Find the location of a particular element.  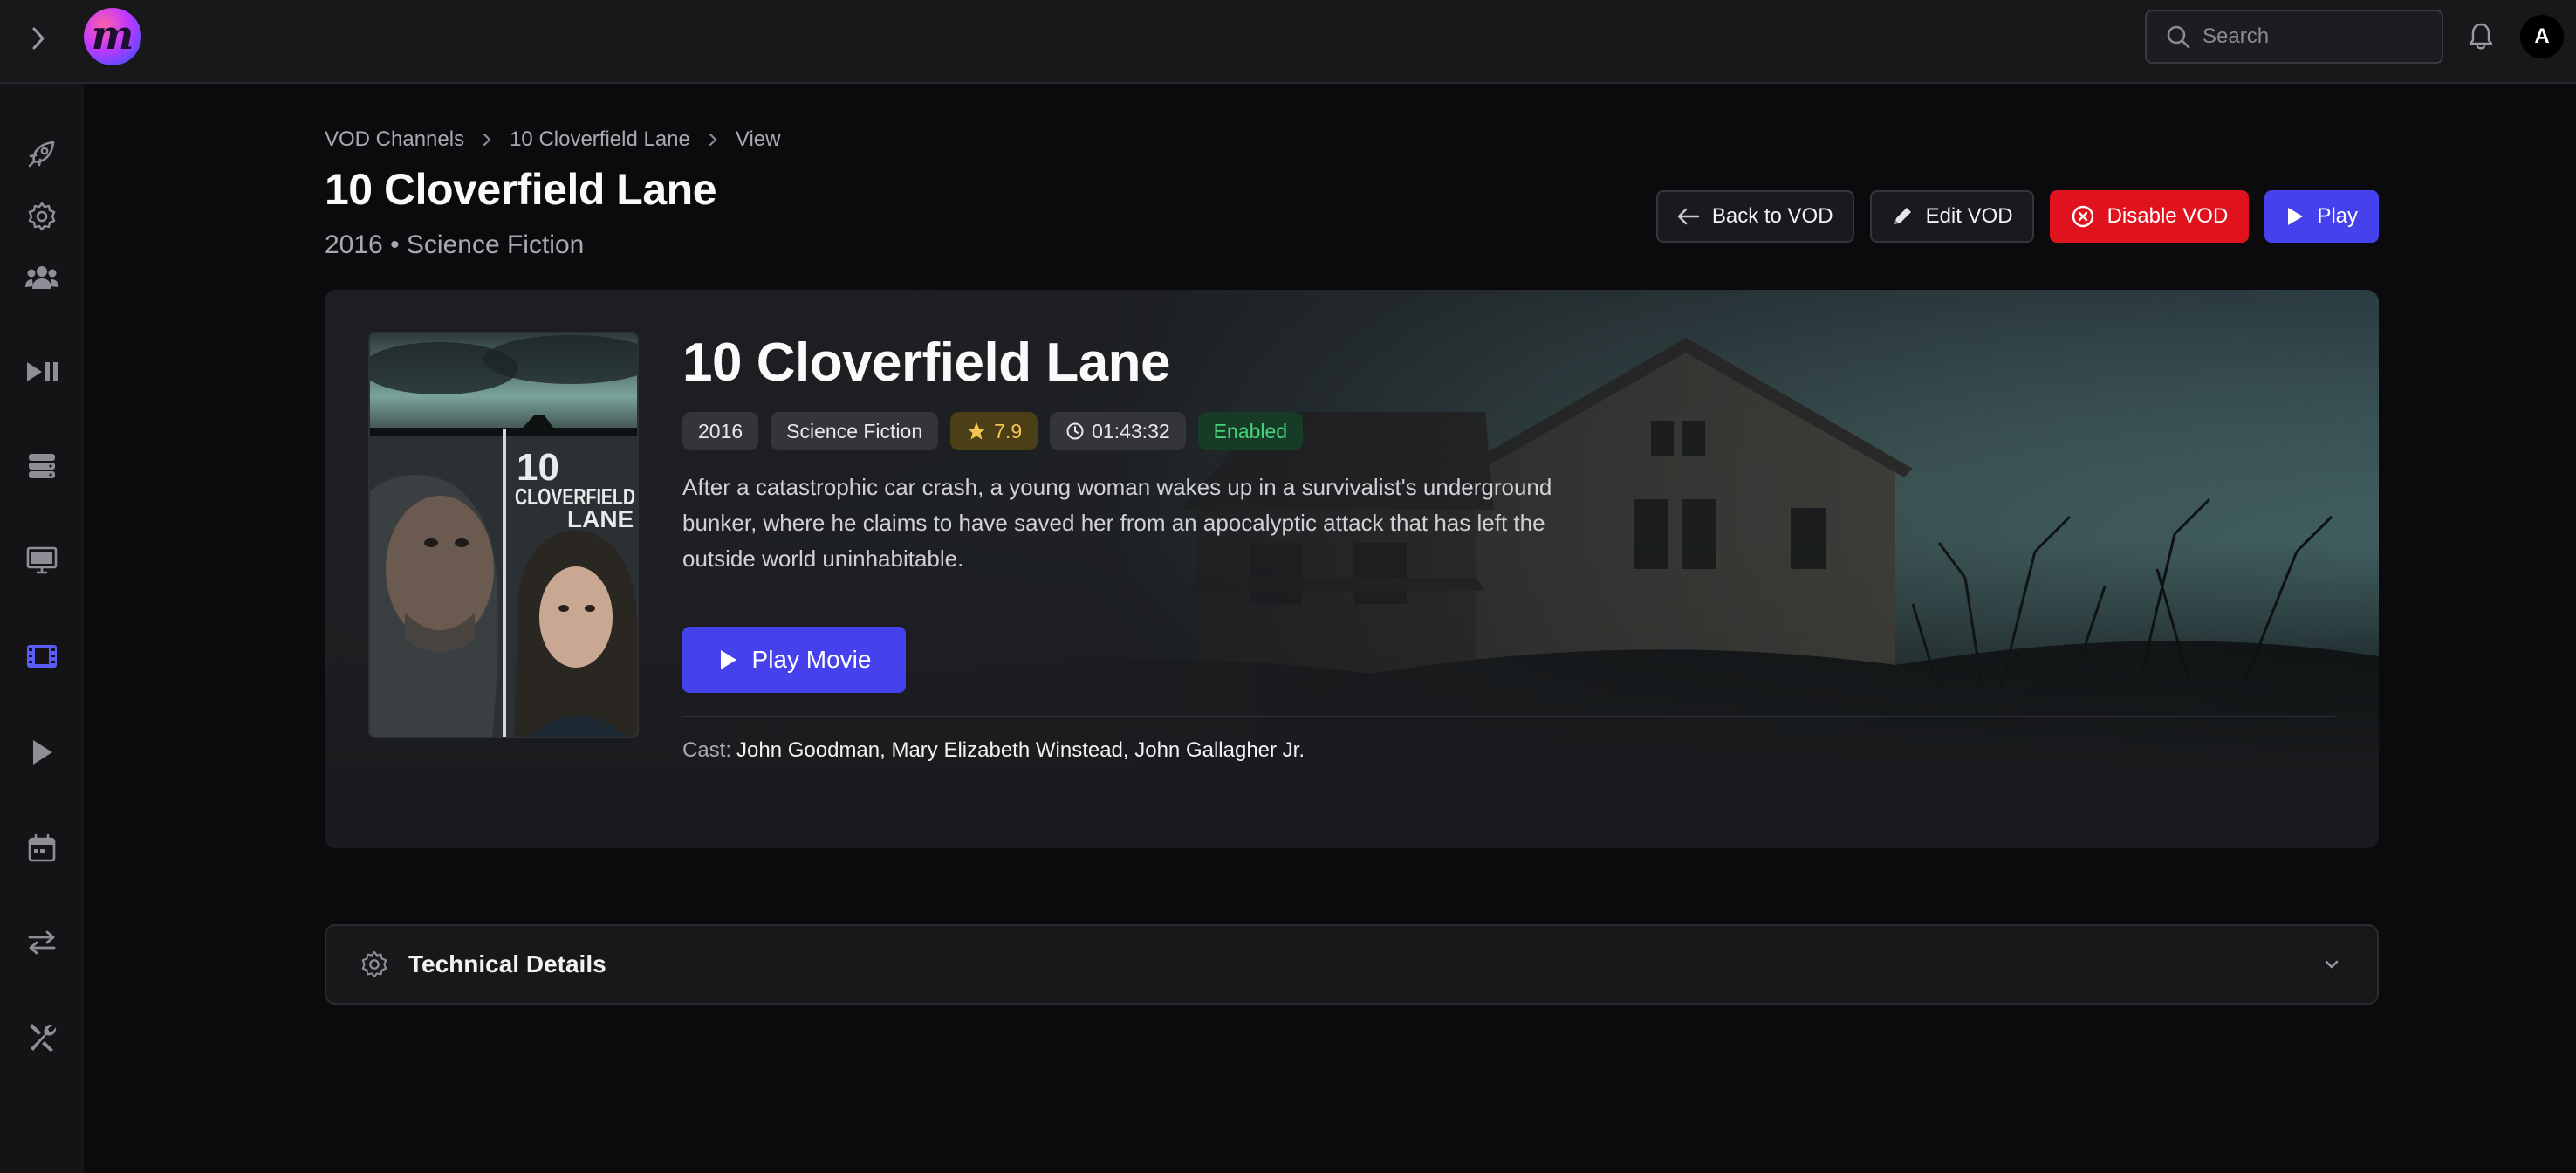

rocket-icon is located at coordinates (41, 154).